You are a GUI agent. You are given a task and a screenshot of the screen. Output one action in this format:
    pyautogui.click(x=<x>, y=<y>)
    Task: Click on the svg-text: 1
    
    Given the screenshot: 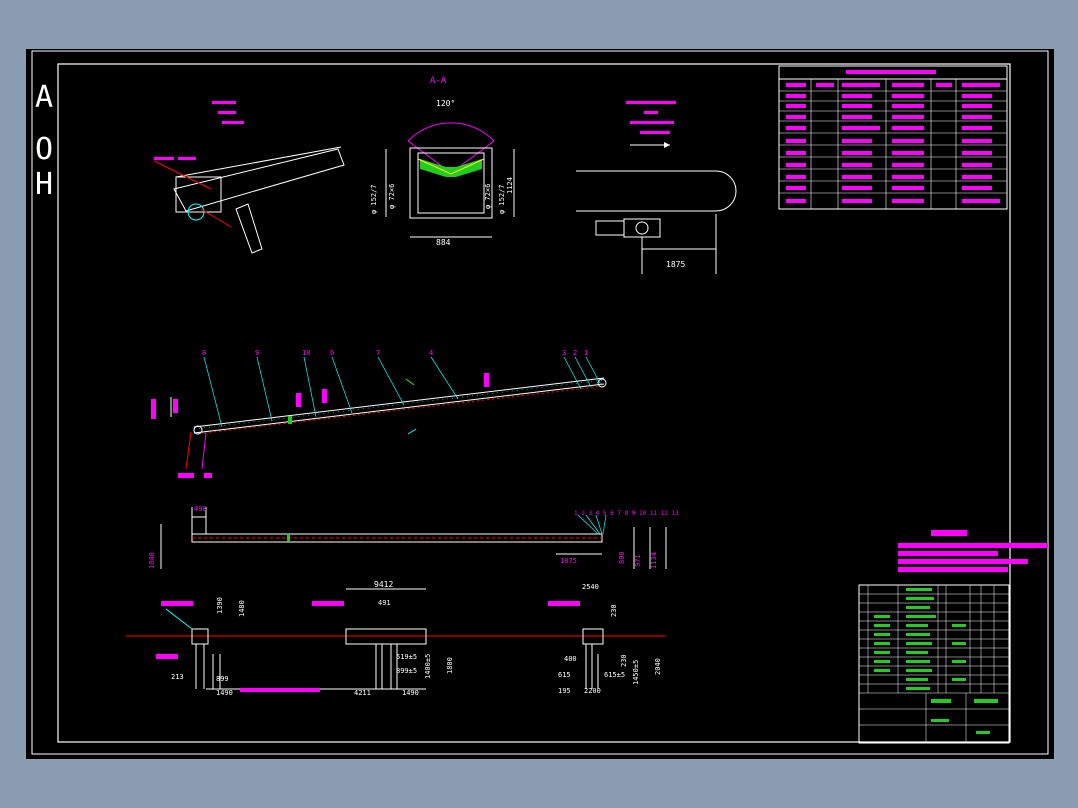 What is the action you would take?
    pyautogui.click(x=586, y=353)
    